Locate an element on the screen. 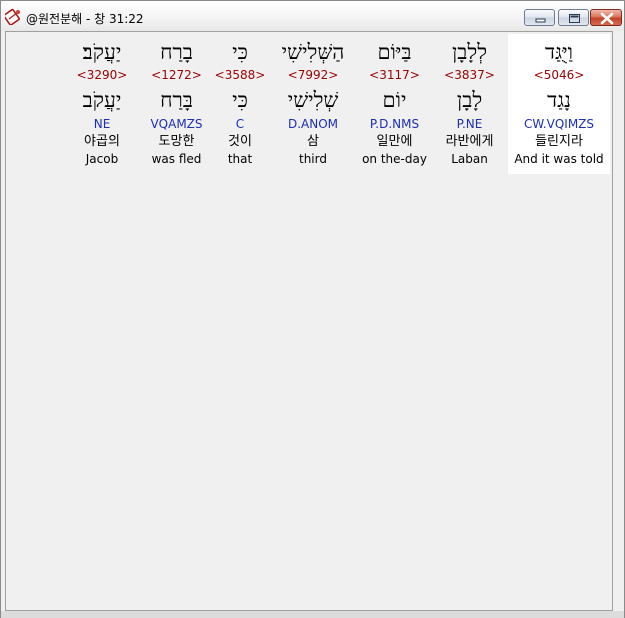 The height and width of the screenshot is (618, 625). maximize-button is located at coordinates (573, 17).